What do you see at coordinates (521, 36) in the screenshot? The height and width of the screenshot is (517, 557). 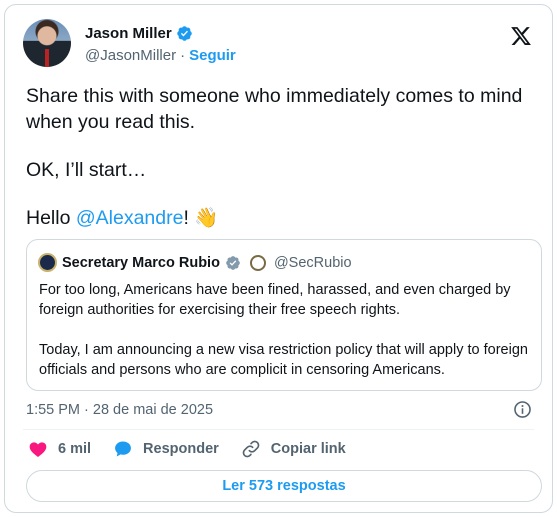 I see `x-logo-icon` at bounding box center [521, 36].